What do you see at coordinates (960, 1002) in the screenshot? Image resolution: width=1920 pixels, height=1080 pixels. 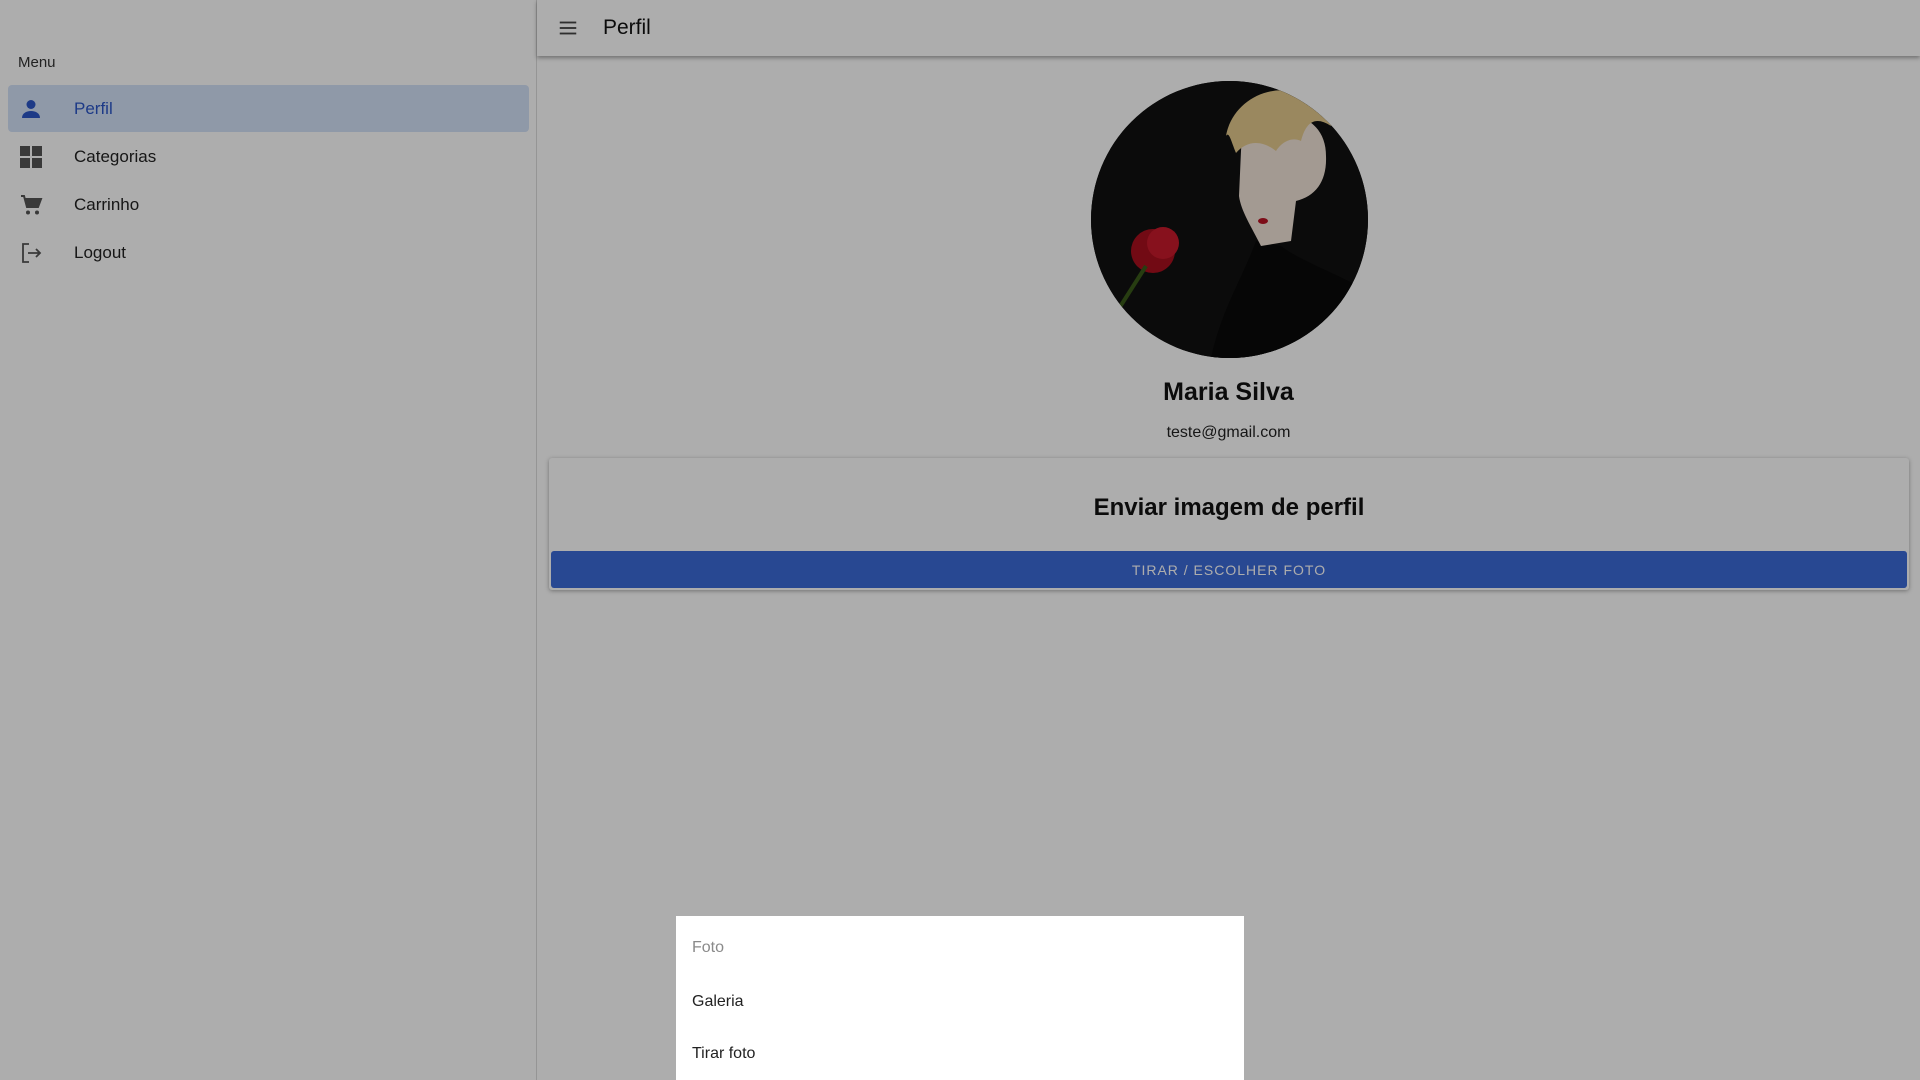 I see `action-sheet-option-galeria: Galeria` at bounding box center [960, 1002].